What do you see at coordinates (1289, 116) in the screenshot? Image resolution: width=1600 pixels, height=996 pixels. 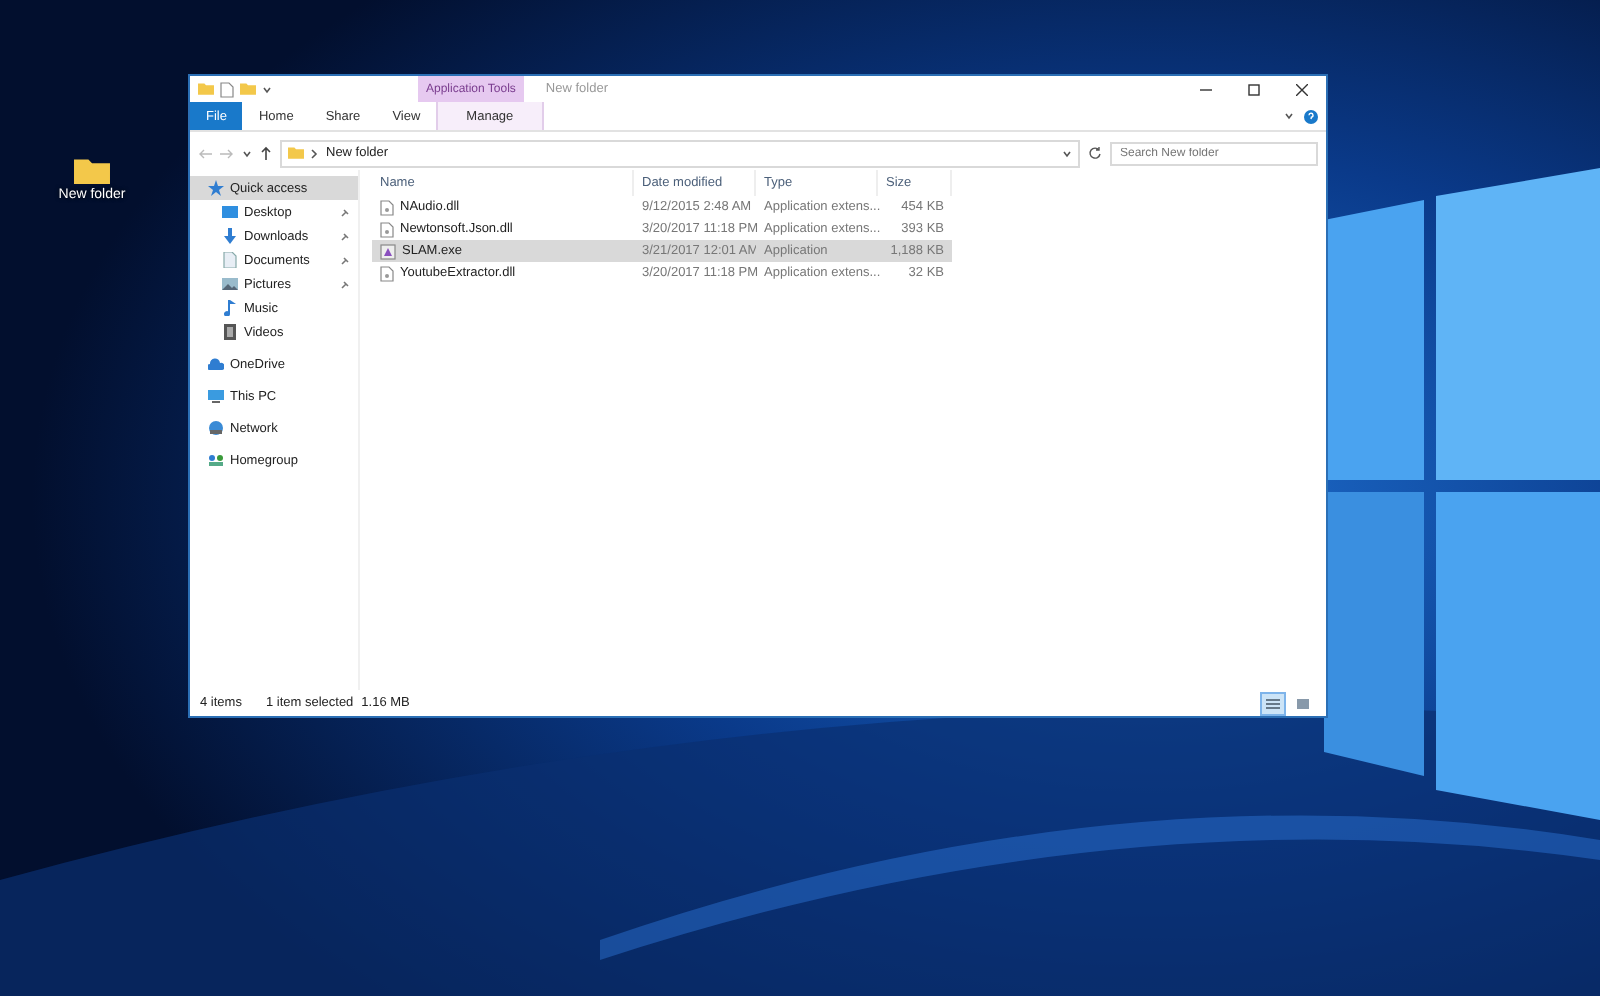 I see `expand-ribbon-icon` at bounding box center [1289, 116].